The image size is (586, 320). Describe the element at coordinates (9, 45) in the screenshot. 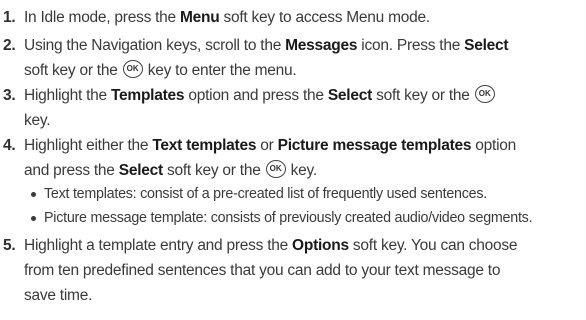

I see `step-number: 2.` at that location.